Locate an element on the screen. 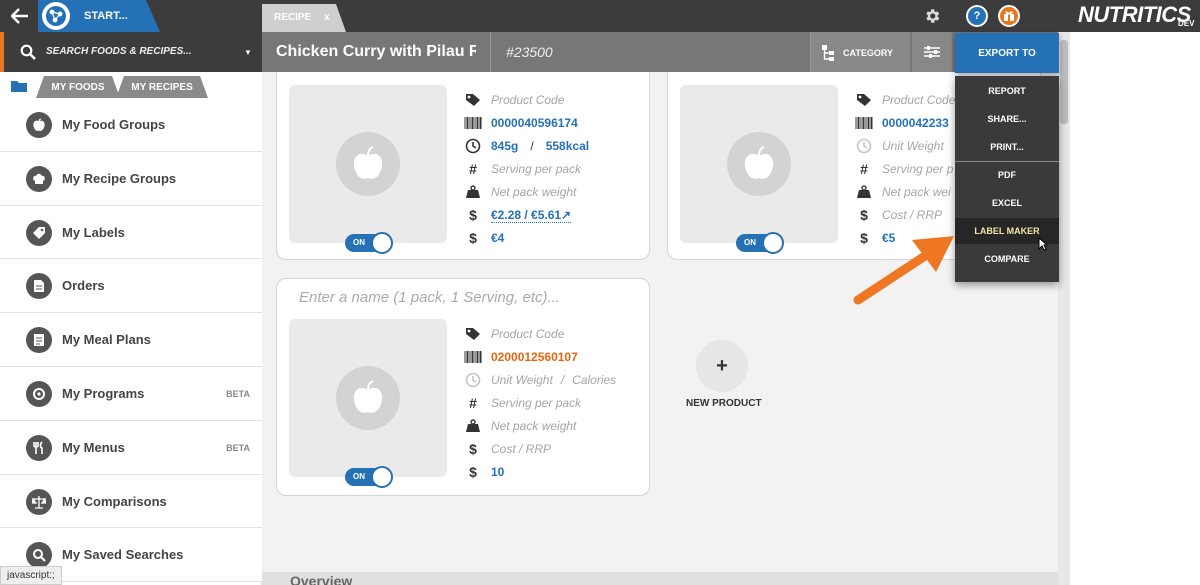 The image size is (1200, 585). help-button: ? is located at coordinates (977, 16).